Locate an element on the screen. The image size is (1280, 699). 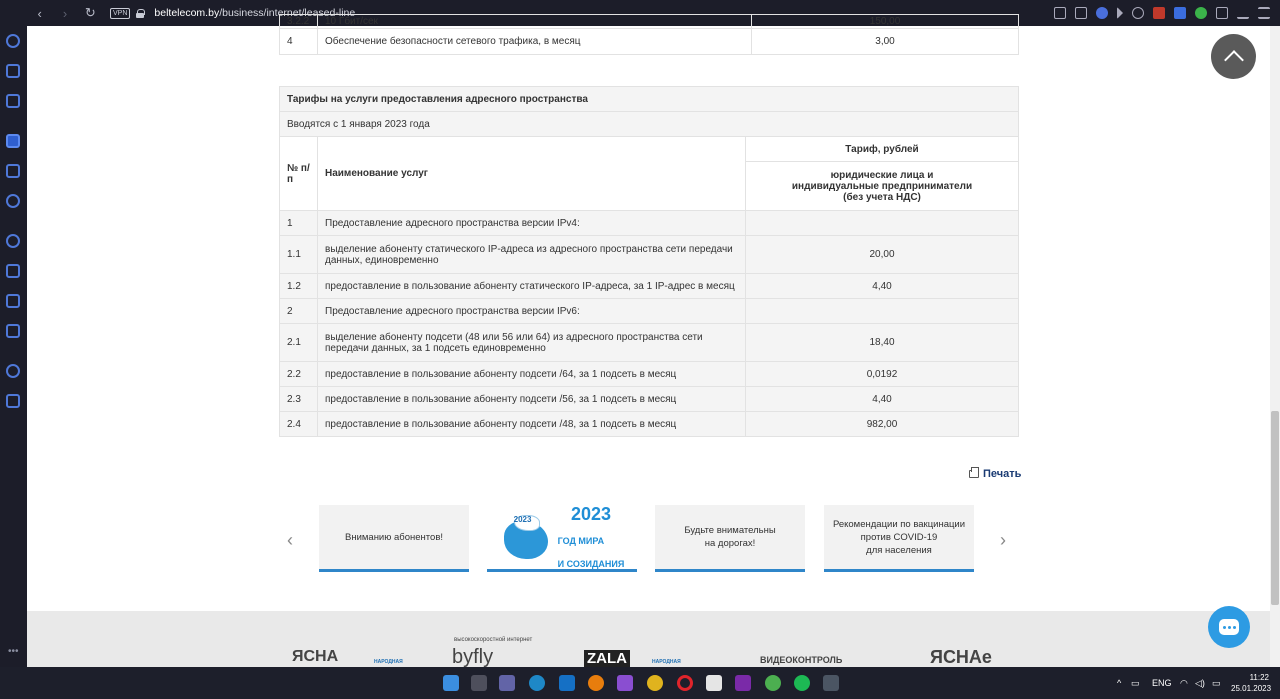
brand-zala: ZALA is located at coordinates (607, 658).